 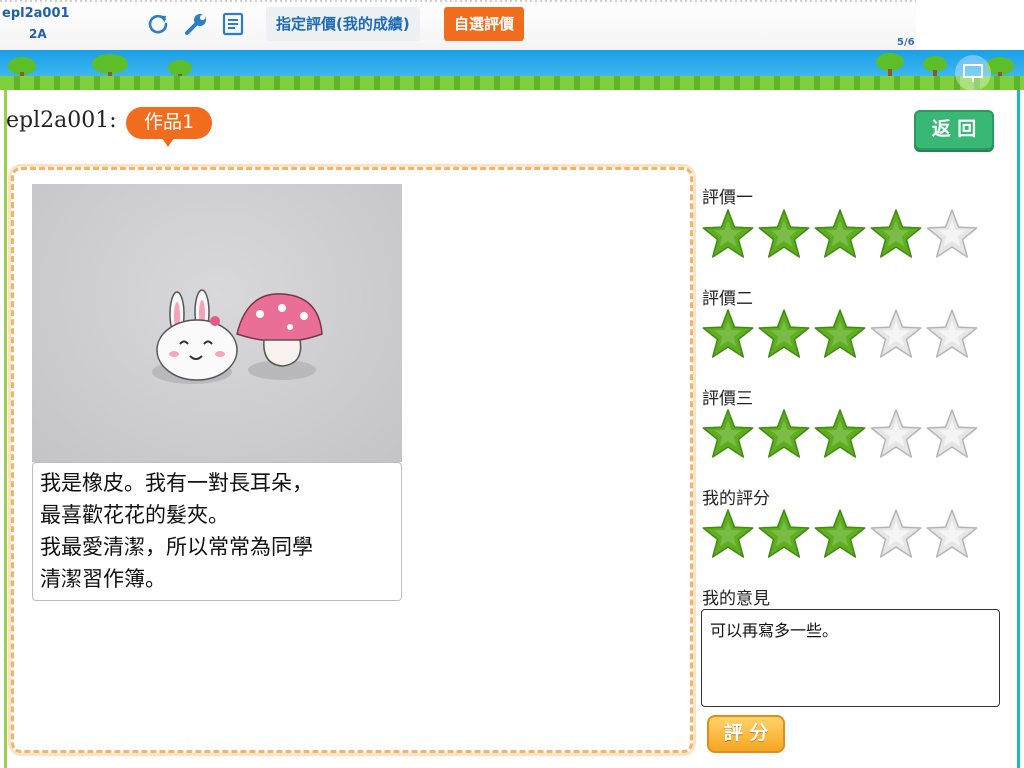 I want to click on work-photo, so click(x=217, y=323).